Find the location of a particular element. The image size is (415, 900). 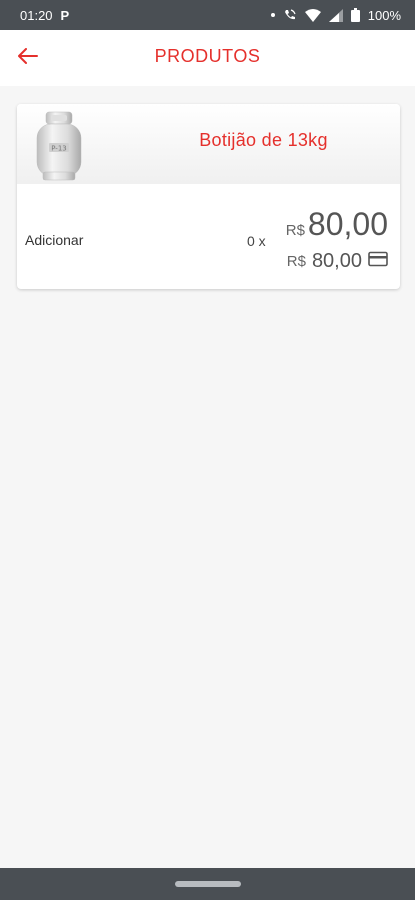

home-gesture-handle is located at coordinates (207, 884).